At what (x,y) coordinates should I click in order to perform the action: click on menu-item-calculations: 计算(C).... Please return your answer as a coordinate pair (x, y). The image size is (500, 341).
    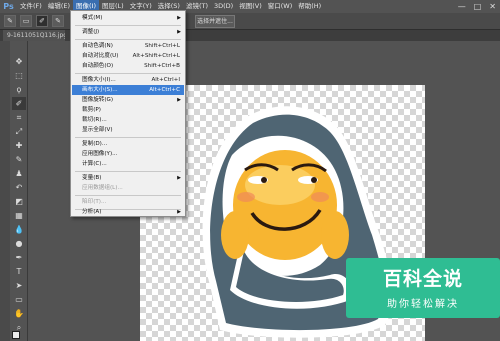
    Looking at the image, I should click on (128, 164).